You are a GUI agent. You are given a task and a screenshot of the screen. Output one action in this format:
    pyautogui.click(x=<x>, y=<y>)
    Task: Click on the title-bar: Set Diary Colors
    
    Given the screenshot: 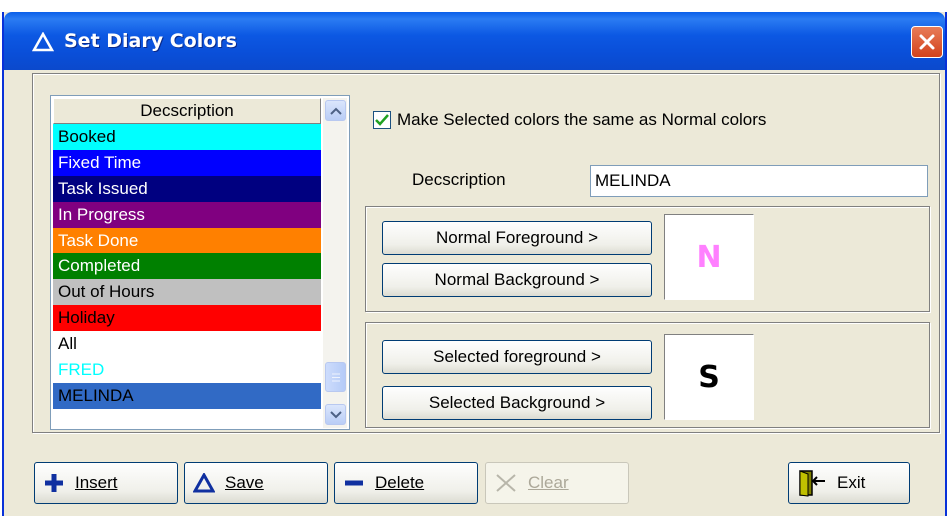 What is the action you would take?
    pyautogui.click(x=474, y=41)
    